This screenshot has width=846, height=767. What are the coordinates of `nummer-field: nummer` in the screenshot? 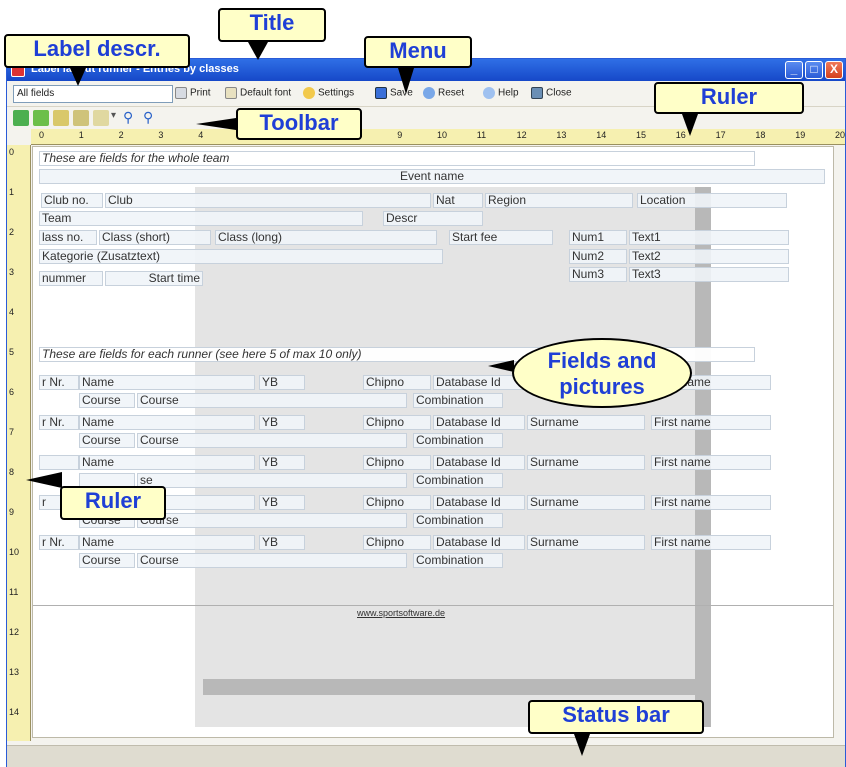 It's located at (71, 278).